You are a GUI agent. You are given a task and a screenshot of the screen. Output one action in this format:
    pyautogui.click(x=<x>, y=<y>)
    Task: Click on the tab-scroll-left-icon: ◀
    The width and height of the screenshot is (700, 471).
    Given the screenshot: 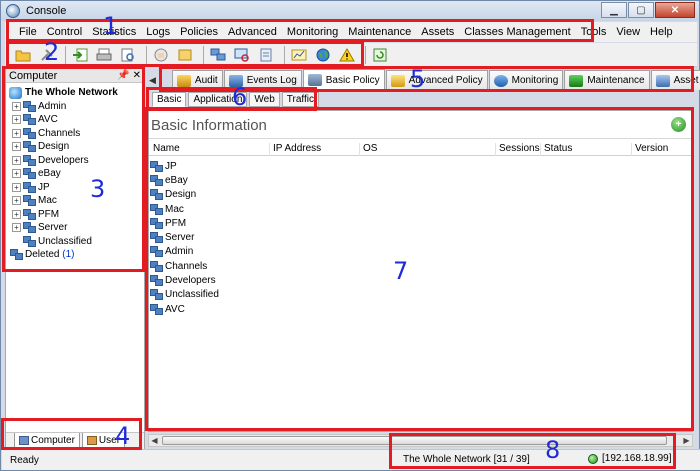 What is the action you would take?
    pyautogui.click(x=152, y=80)
    